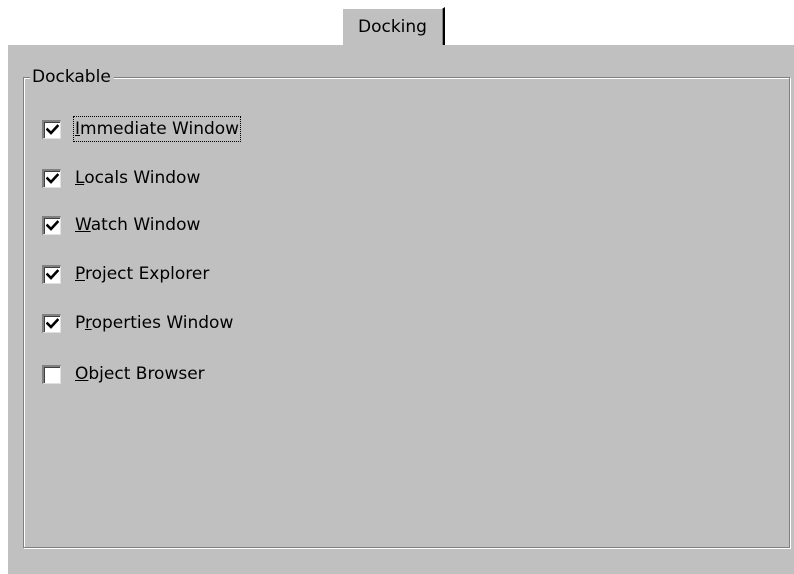  I want to click on tab-docking-label: Docking, so click(392, 27).